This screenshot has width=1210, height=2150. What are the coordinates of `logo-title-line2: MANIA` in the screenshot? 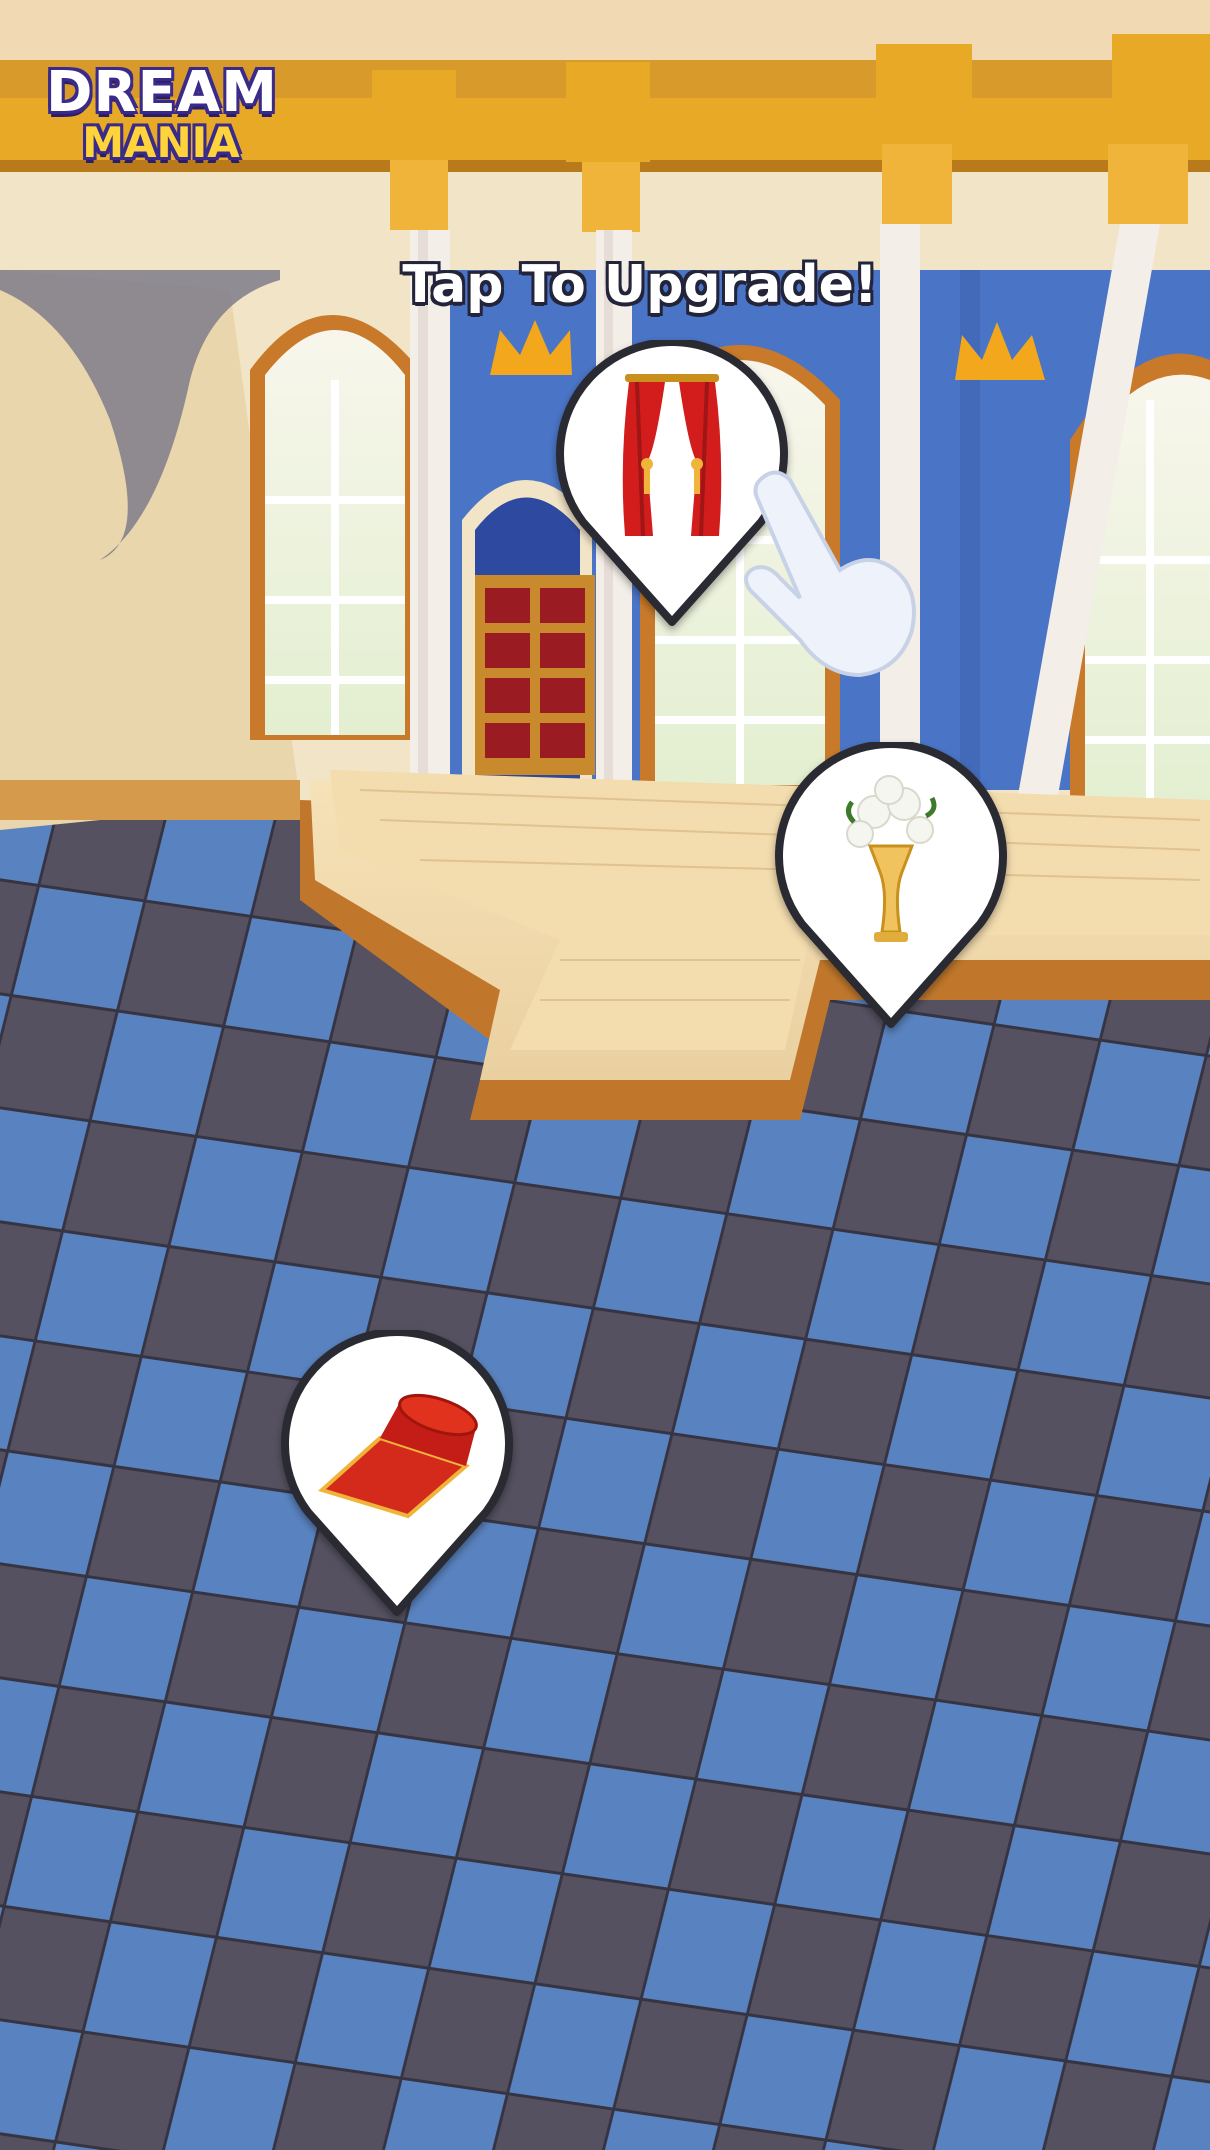 It's located at (161, 142).